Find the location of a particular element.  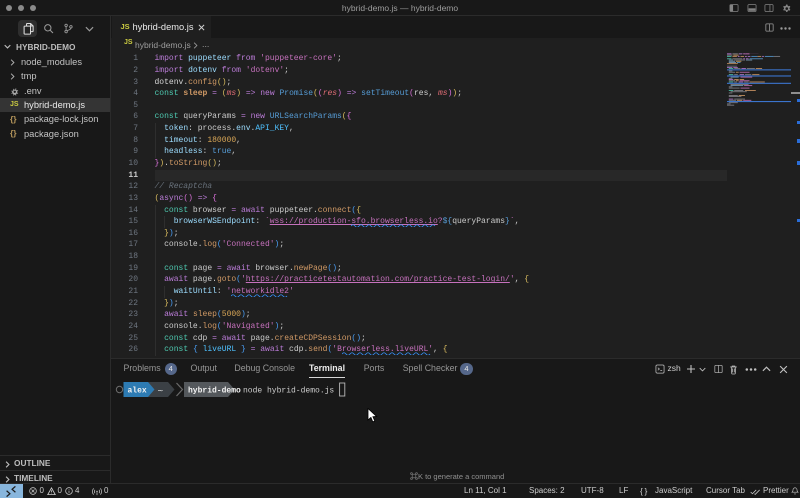

svg-text: node hybrid-demo.js is located at coordinates (288, 391).